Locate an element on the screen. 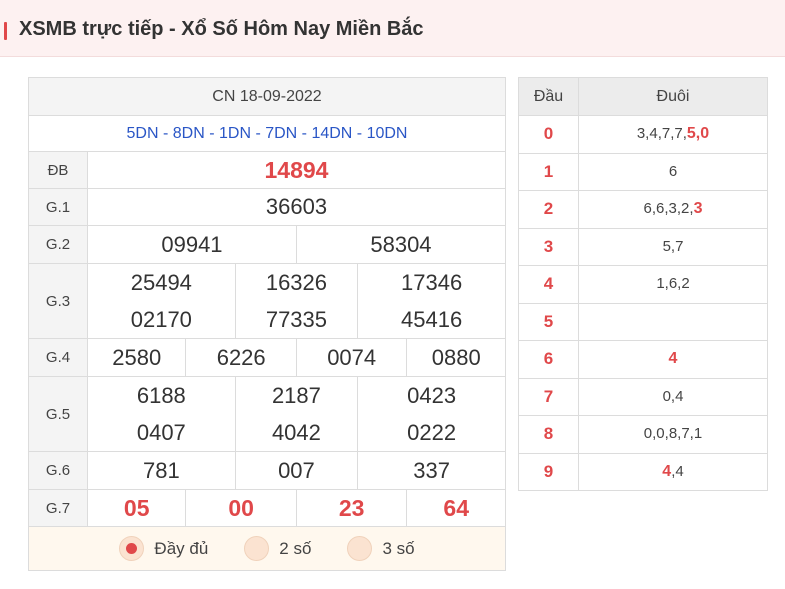  loto-row: 4 1,6,2 is located at coordinates (643, 284).